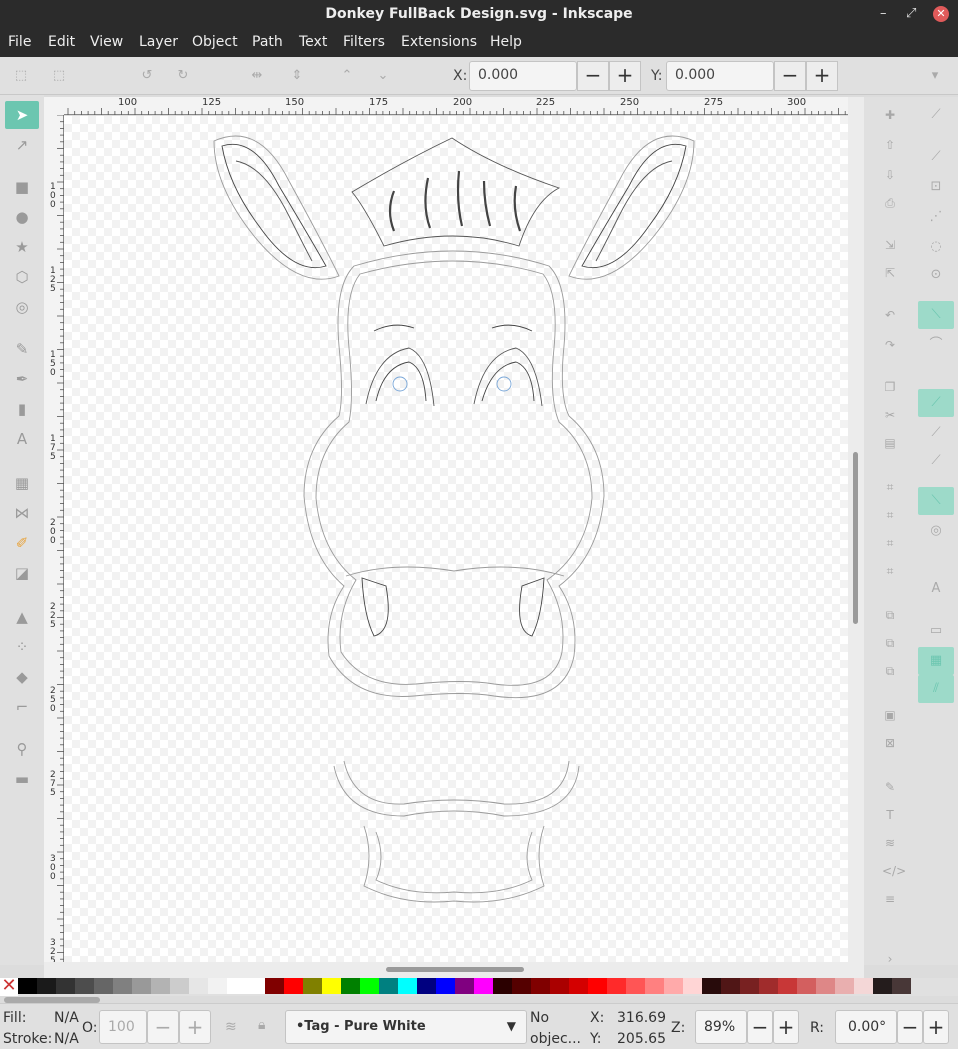 The width and height of the screenshot is (958, 1049). Describe the element at coordinates (22, 187) in the screenshot. I see `rectangle-tool-icon: ■` at that location.